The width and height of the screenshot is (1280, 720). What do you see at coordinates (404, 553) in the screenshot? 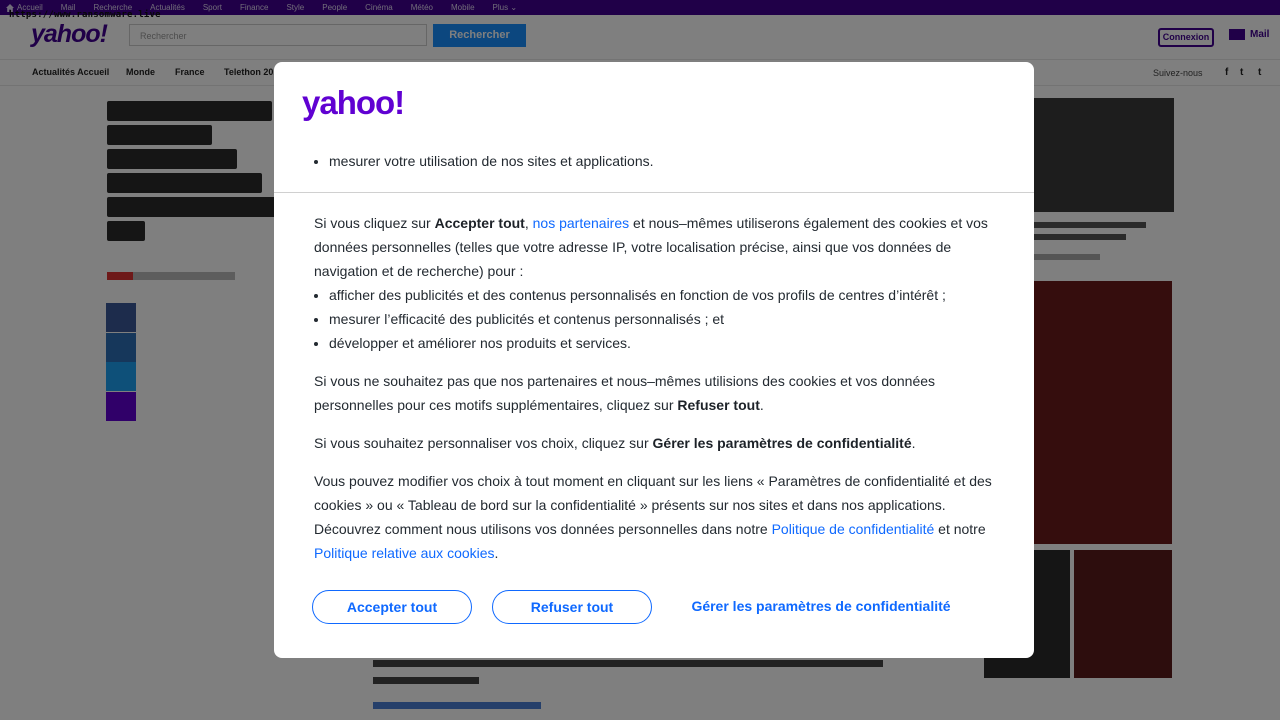
I see `cookie-policy-link: Politique relative aux cookies` at bounding box center [404, 553].